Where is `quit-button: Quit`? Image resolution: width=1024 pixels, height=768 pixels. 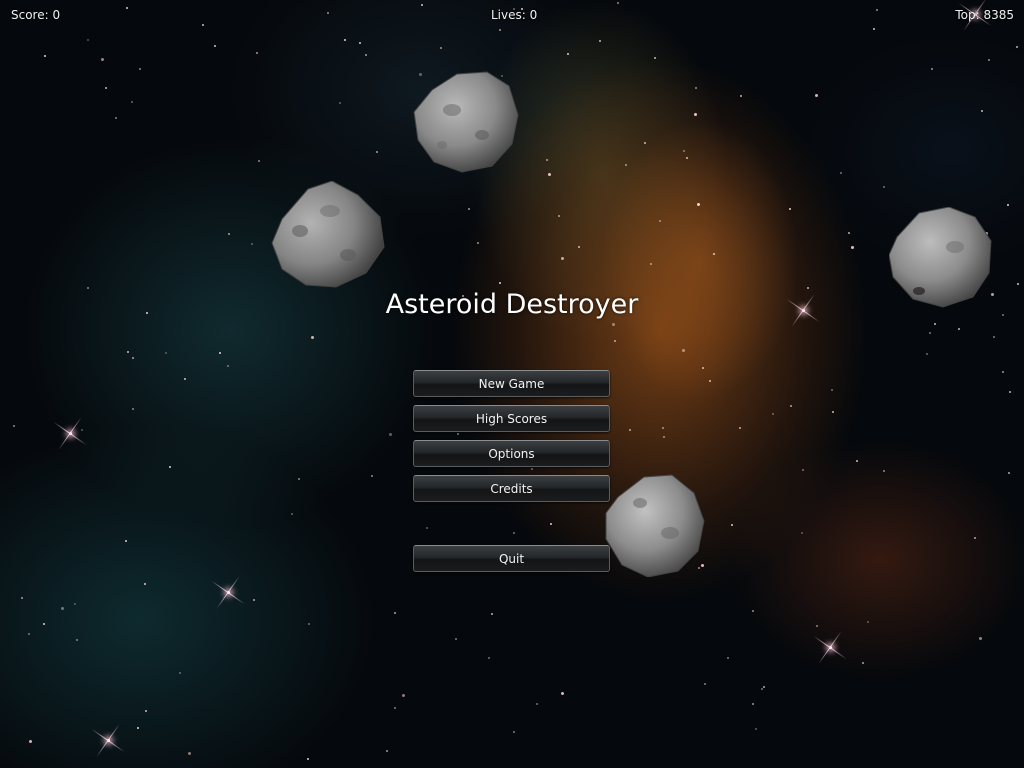
quit-button: Quit is located at coordinates (511, 558).